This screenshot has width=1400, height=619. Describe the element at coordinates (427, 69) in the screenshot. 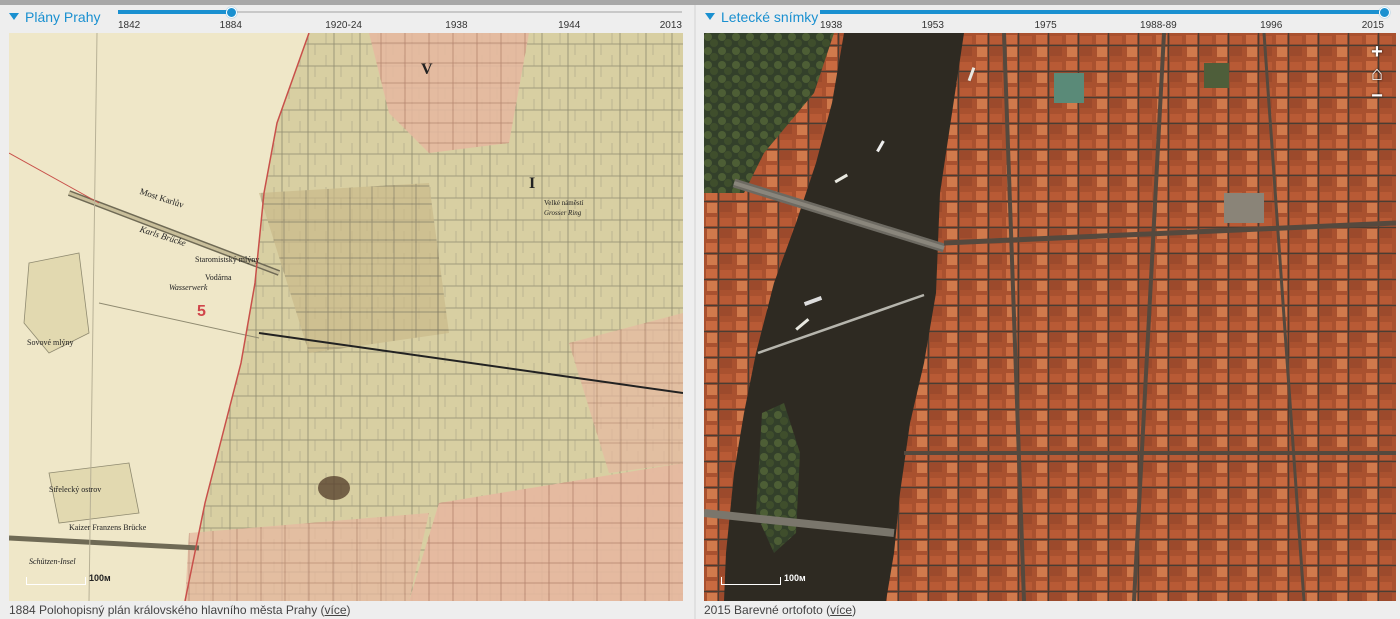

I see `map-label: V` at that location.